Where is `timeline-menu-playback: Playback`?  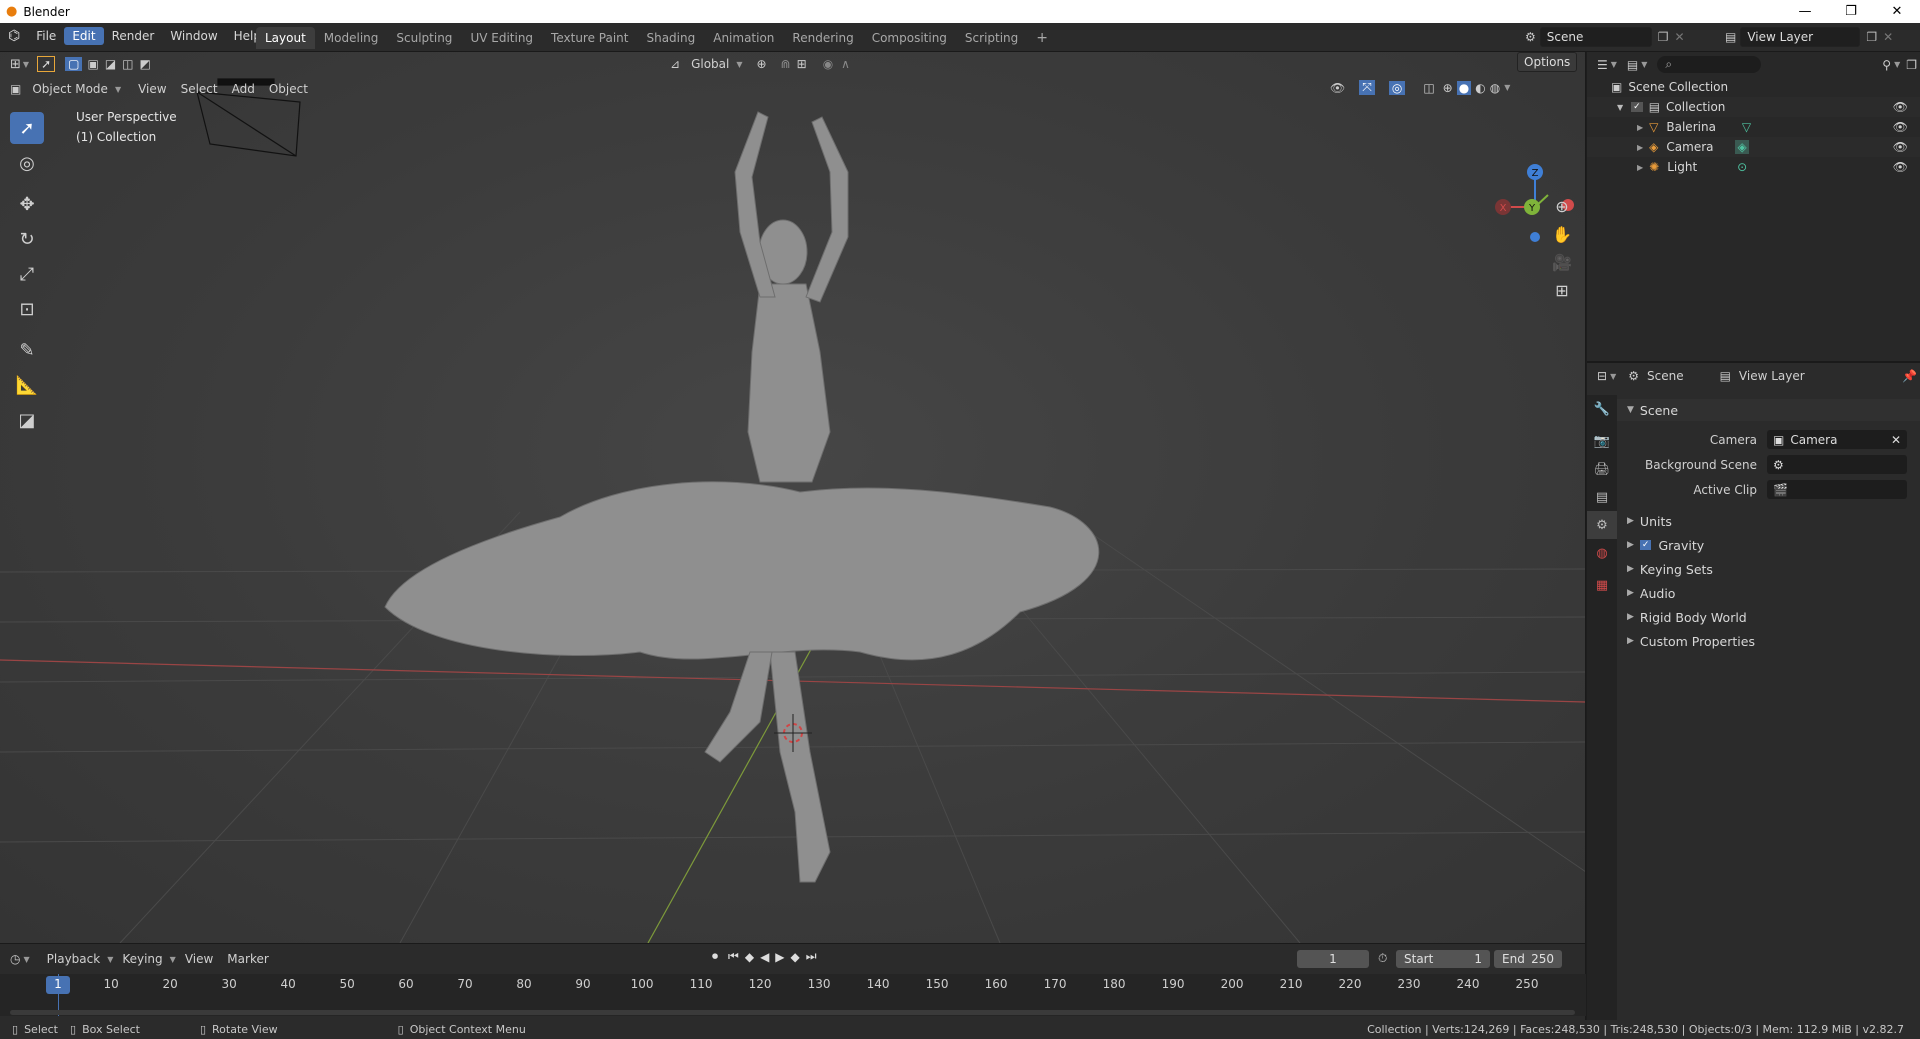 timeline-menu-playback: Playback is located at coordinates (74, 959).